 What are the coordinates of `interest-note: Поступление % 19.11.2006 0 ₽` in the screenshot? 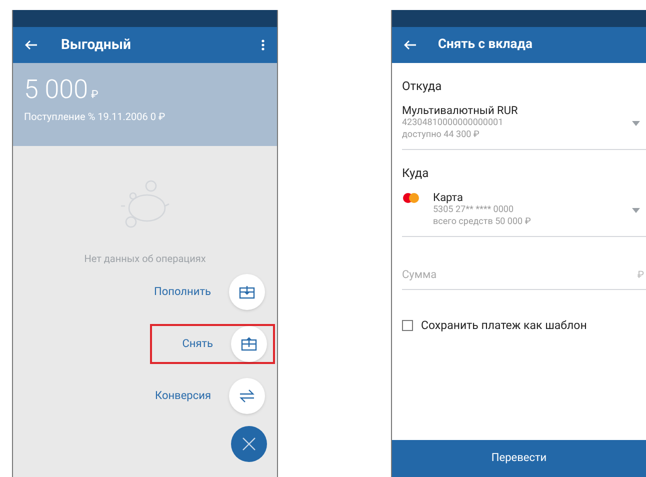 It's located at (95, 117).